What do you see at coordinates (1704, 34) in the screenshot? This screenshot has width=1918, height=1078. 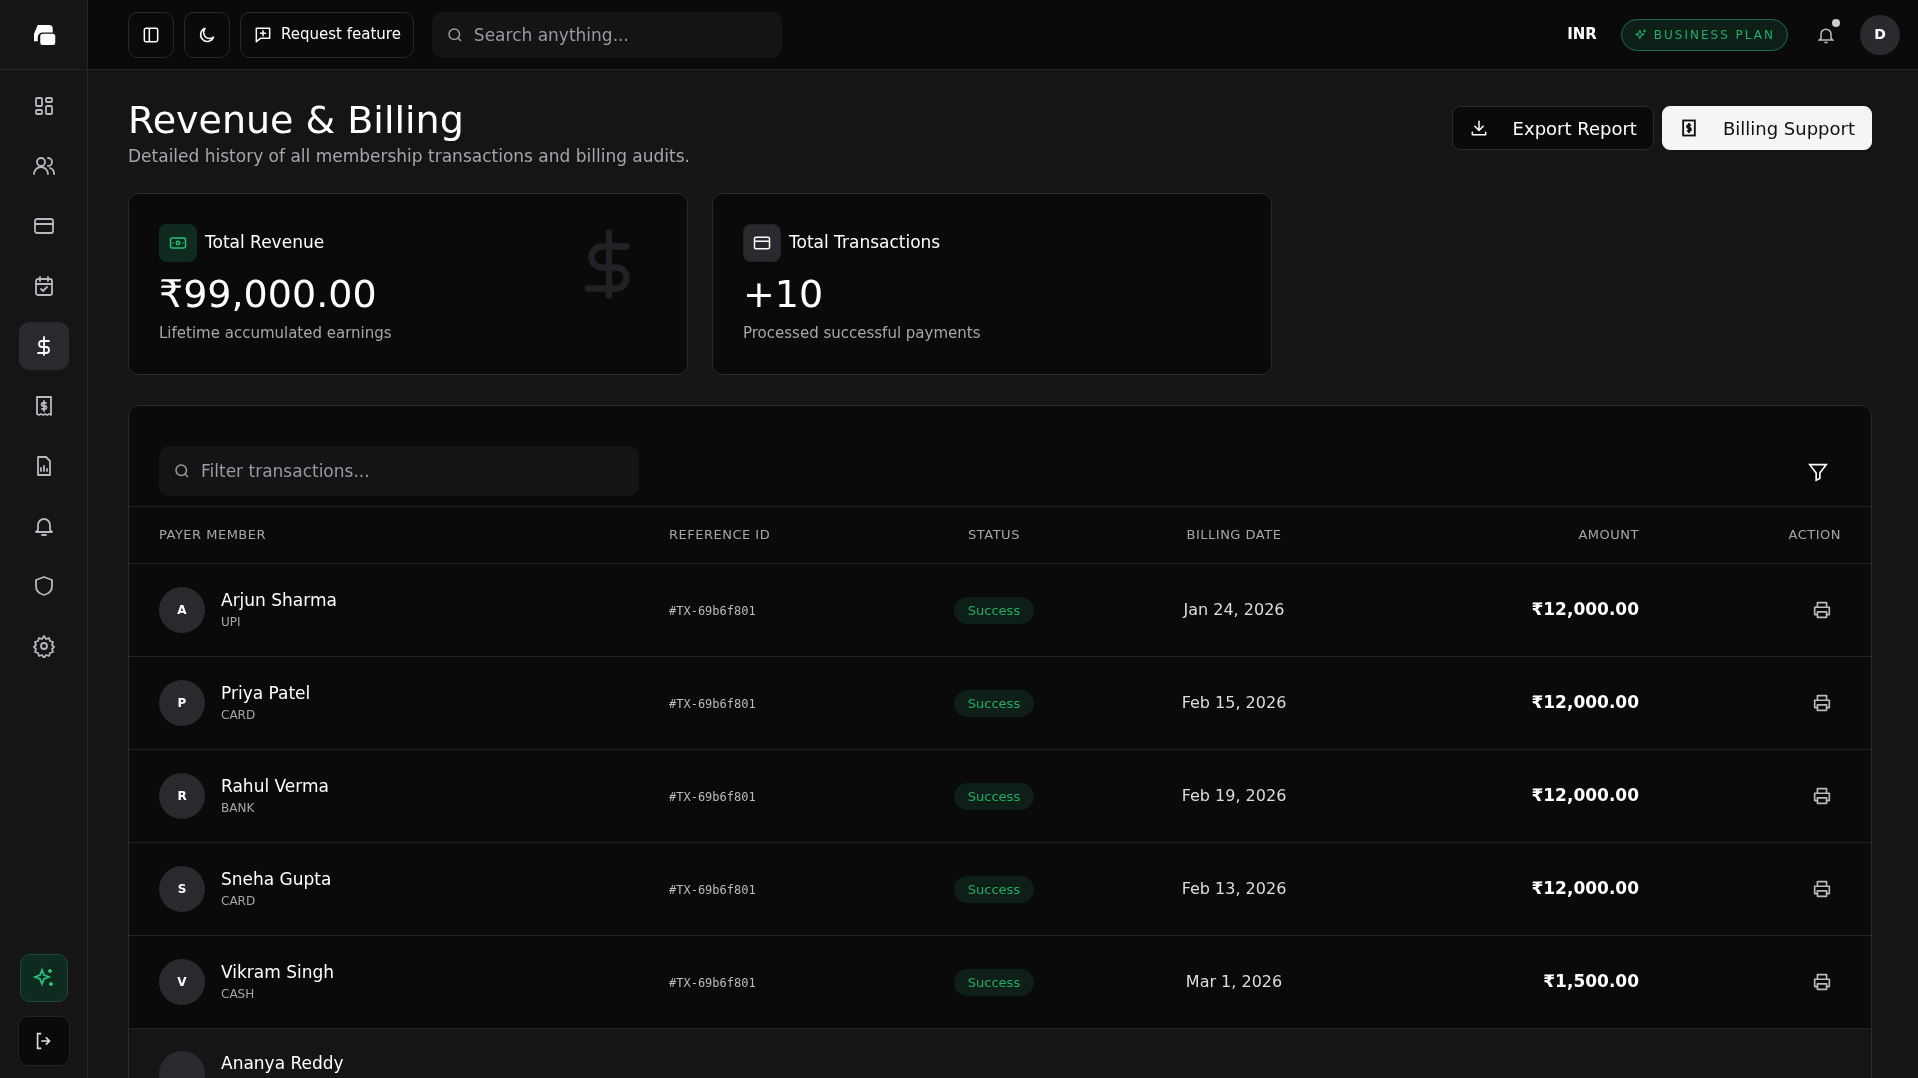 I see `plan-badge: BUSINESS PLAN` at bounding box center [1704, 34].